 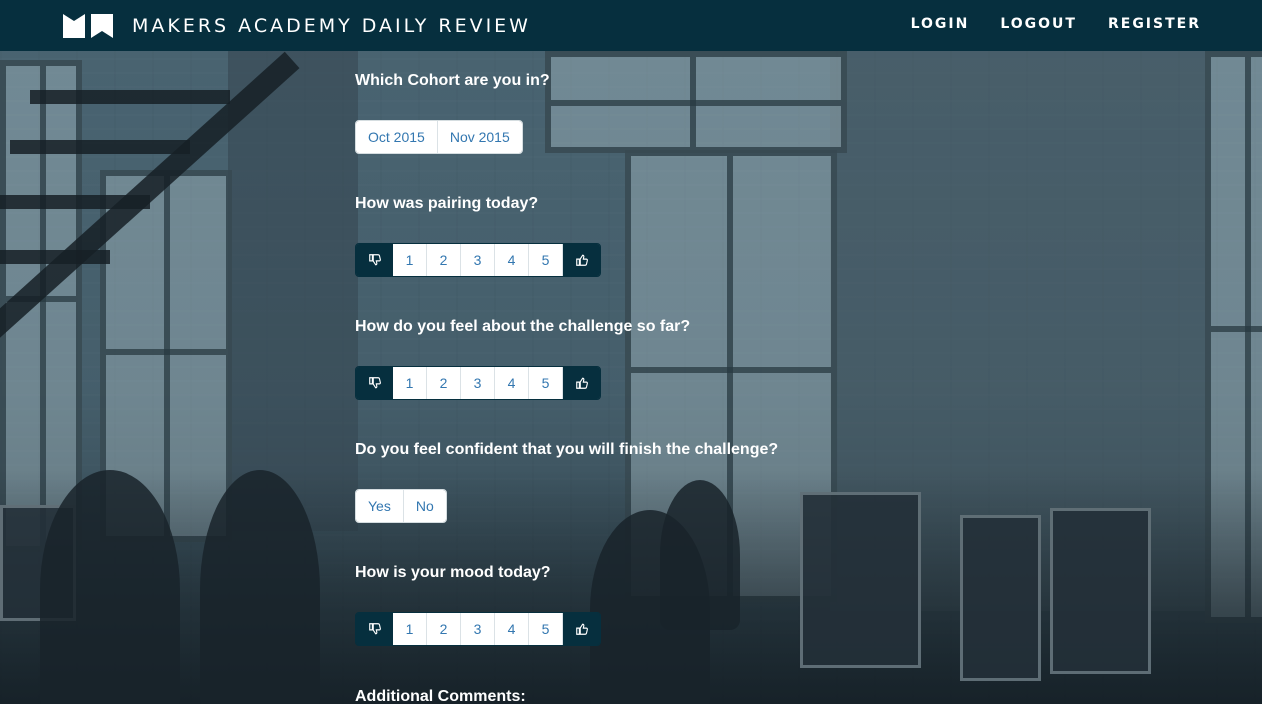 I want to click on top-nav: LOGIN LOGOUT REGISTER, so click(x=1040, y=24).